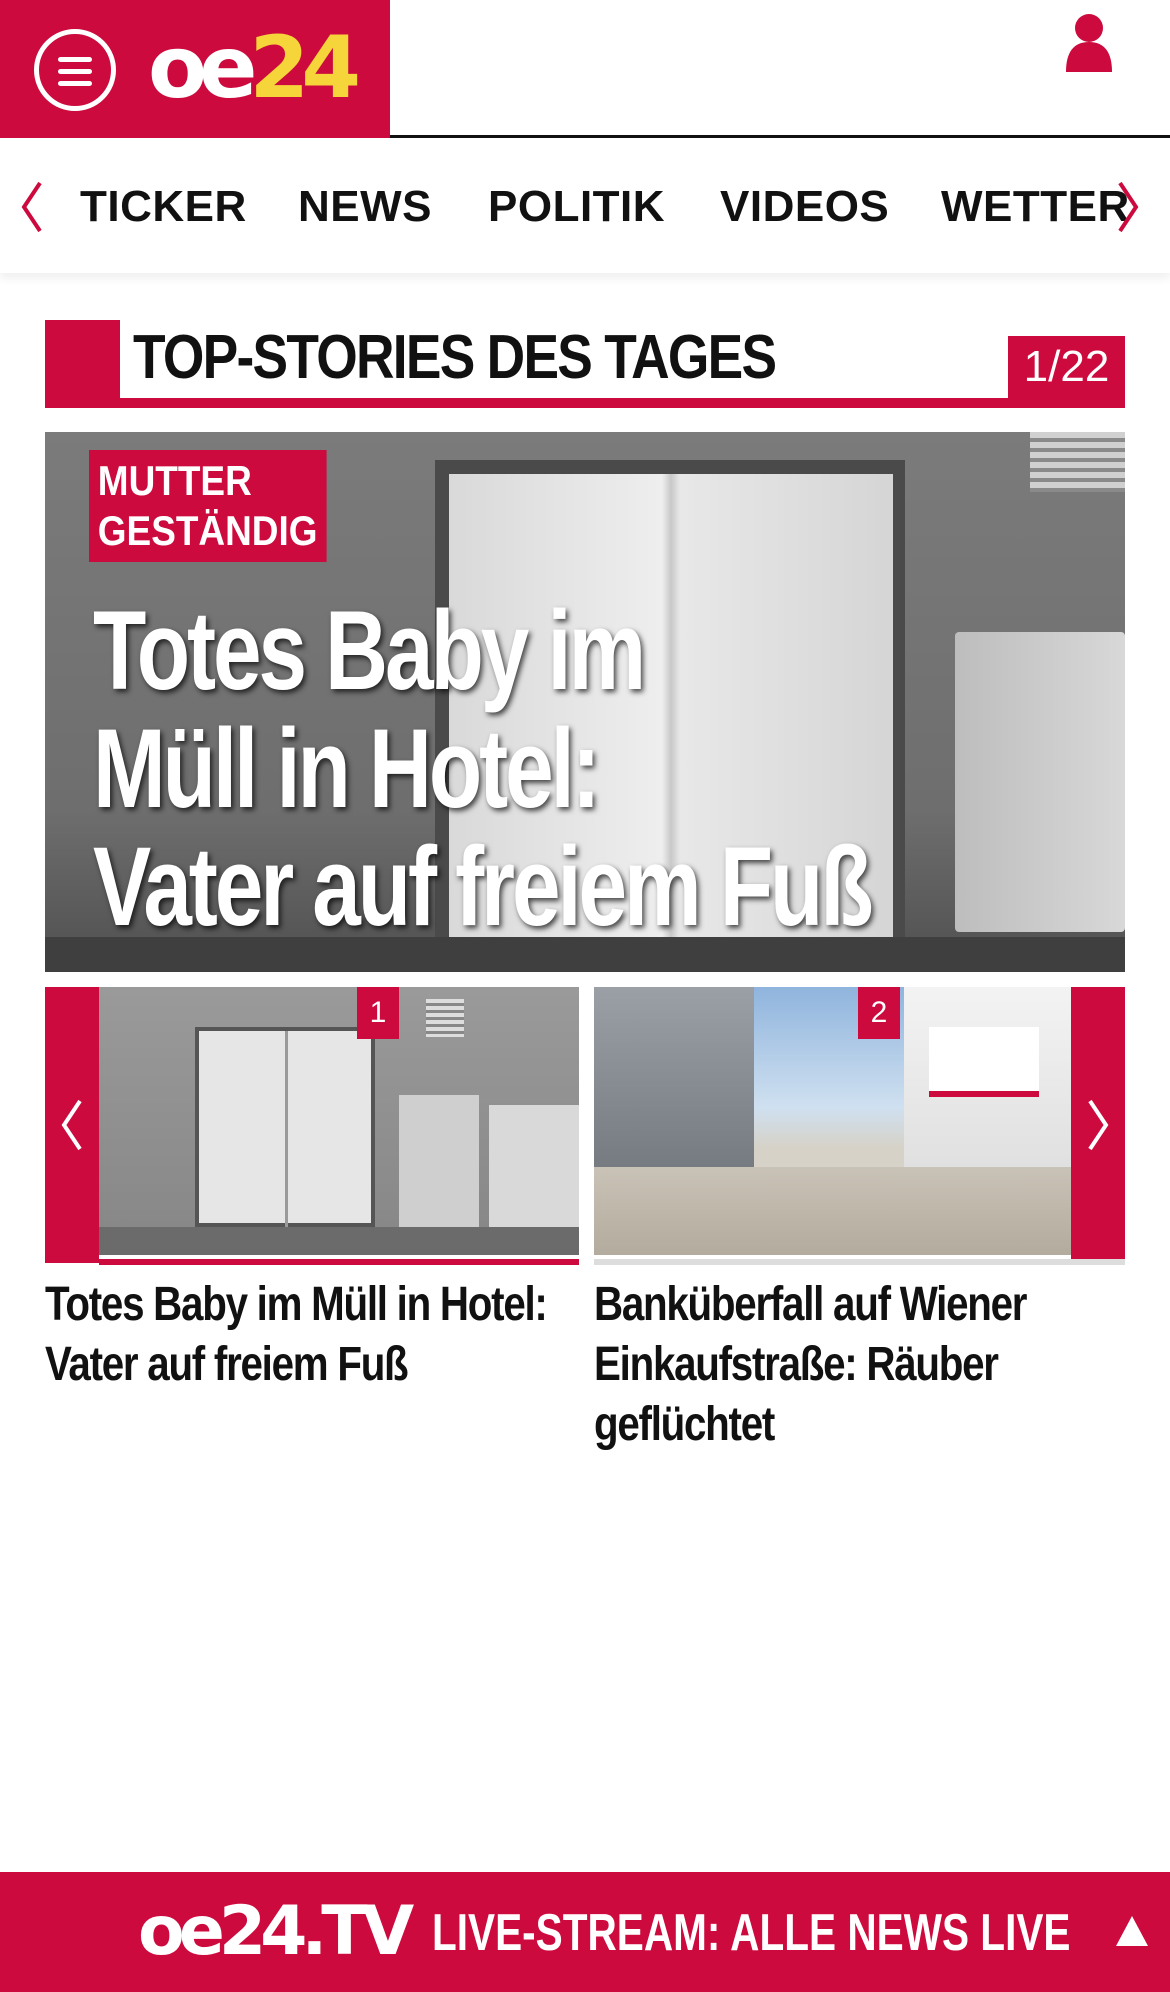 This screenshot has height=1992, width=1170. I want to click on nav-item-news: NEWS, so click(365, 207).